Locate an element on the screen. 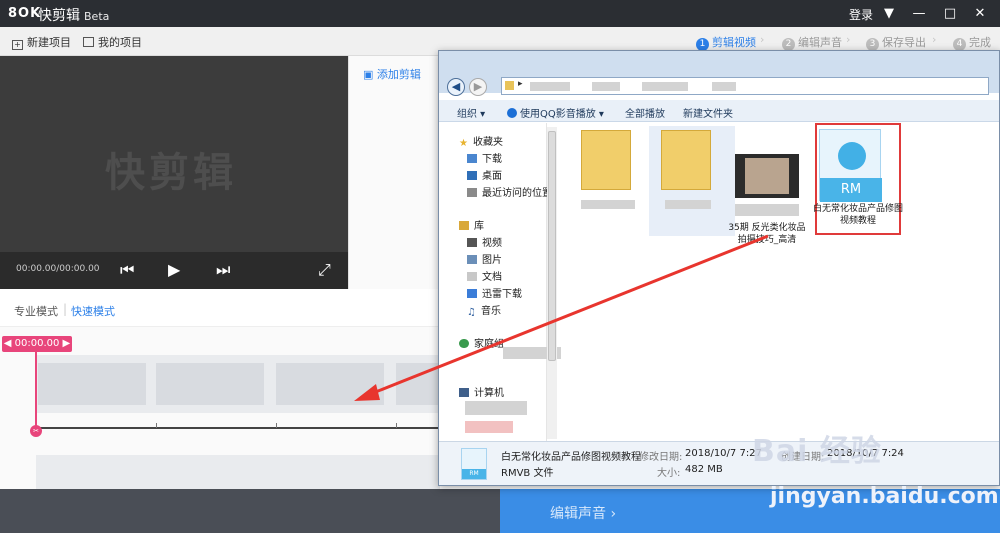 The height and width of the screenshot is (533, 1000). nav-pictures: 图片 is located at coordinates (484, 258).